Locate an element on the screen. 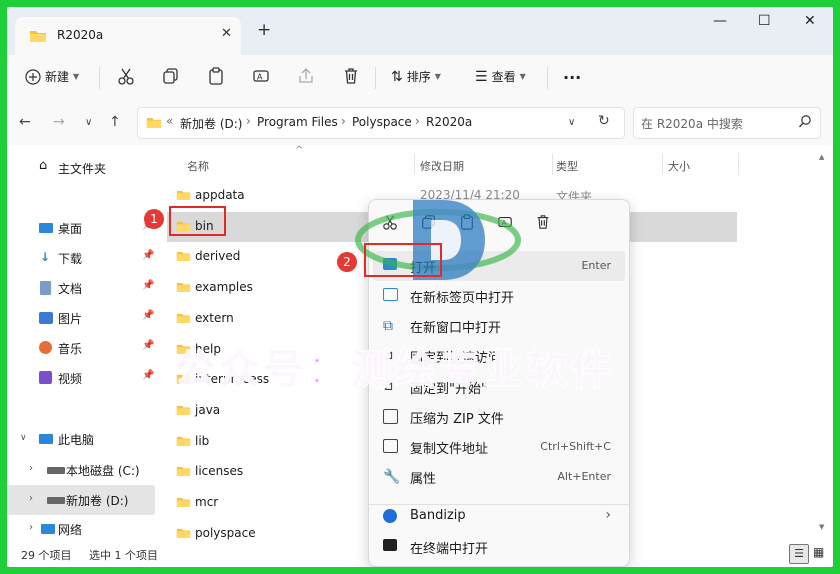 Image resolution: width=840 pixels, height=574 pixels. breadcrumb-d-drive: 新加卷 (D:) is located at coordinates (211, 123).